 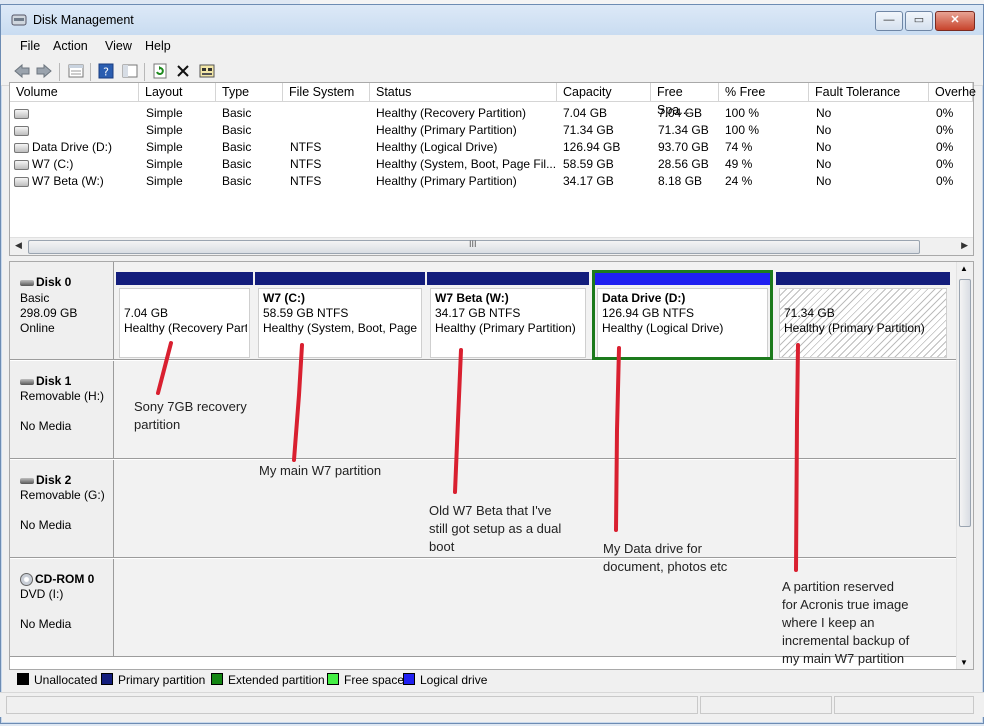 I want to click on horizontal-scrollbar: ◀ III ▶, so click(x=491, y=246).